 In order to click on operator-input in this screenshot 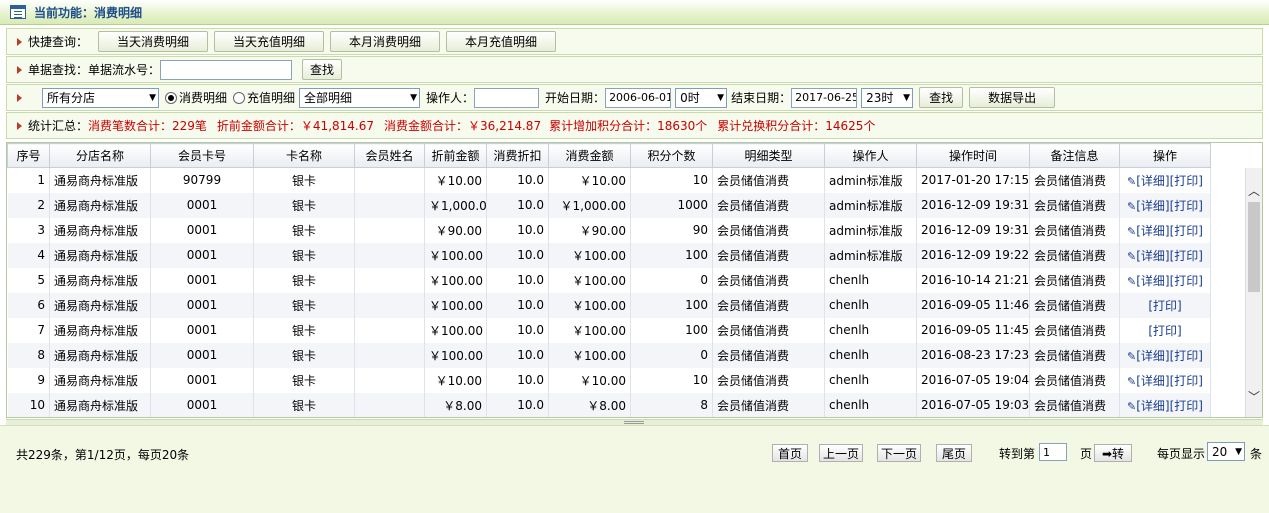, I will do `click(507, 97)`.